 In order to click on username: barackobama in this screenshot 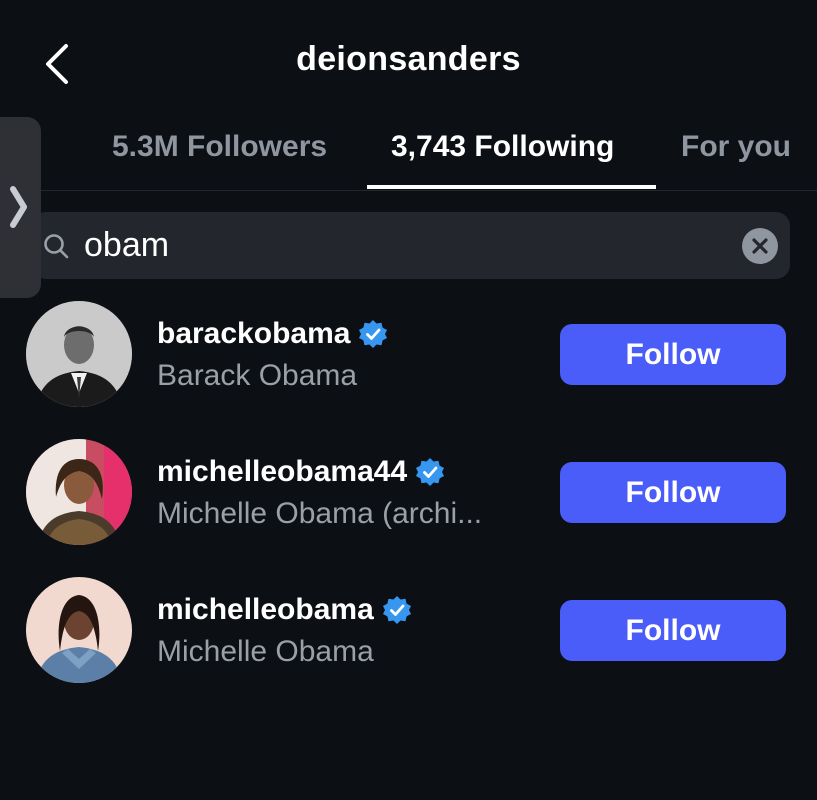, I will do `click(272, 334)`.